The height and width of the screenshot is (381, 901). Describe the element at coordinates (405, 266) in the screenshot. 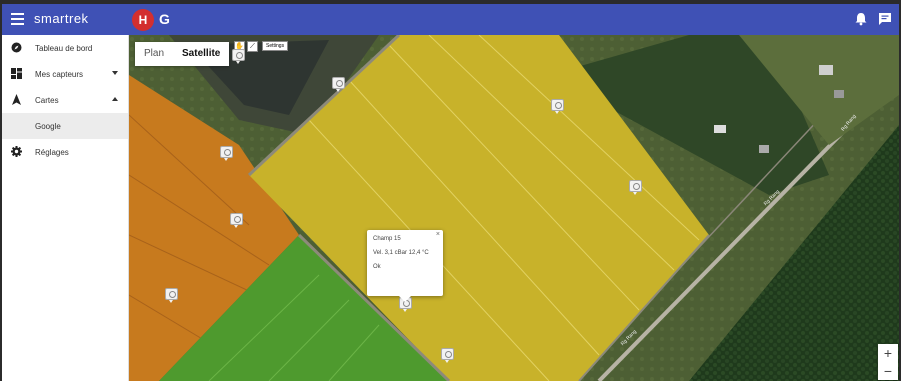

I see `sensor-info-popup: × Champ 15 Vel. 3,1 cBar 12,4 °C Ok` at that location.